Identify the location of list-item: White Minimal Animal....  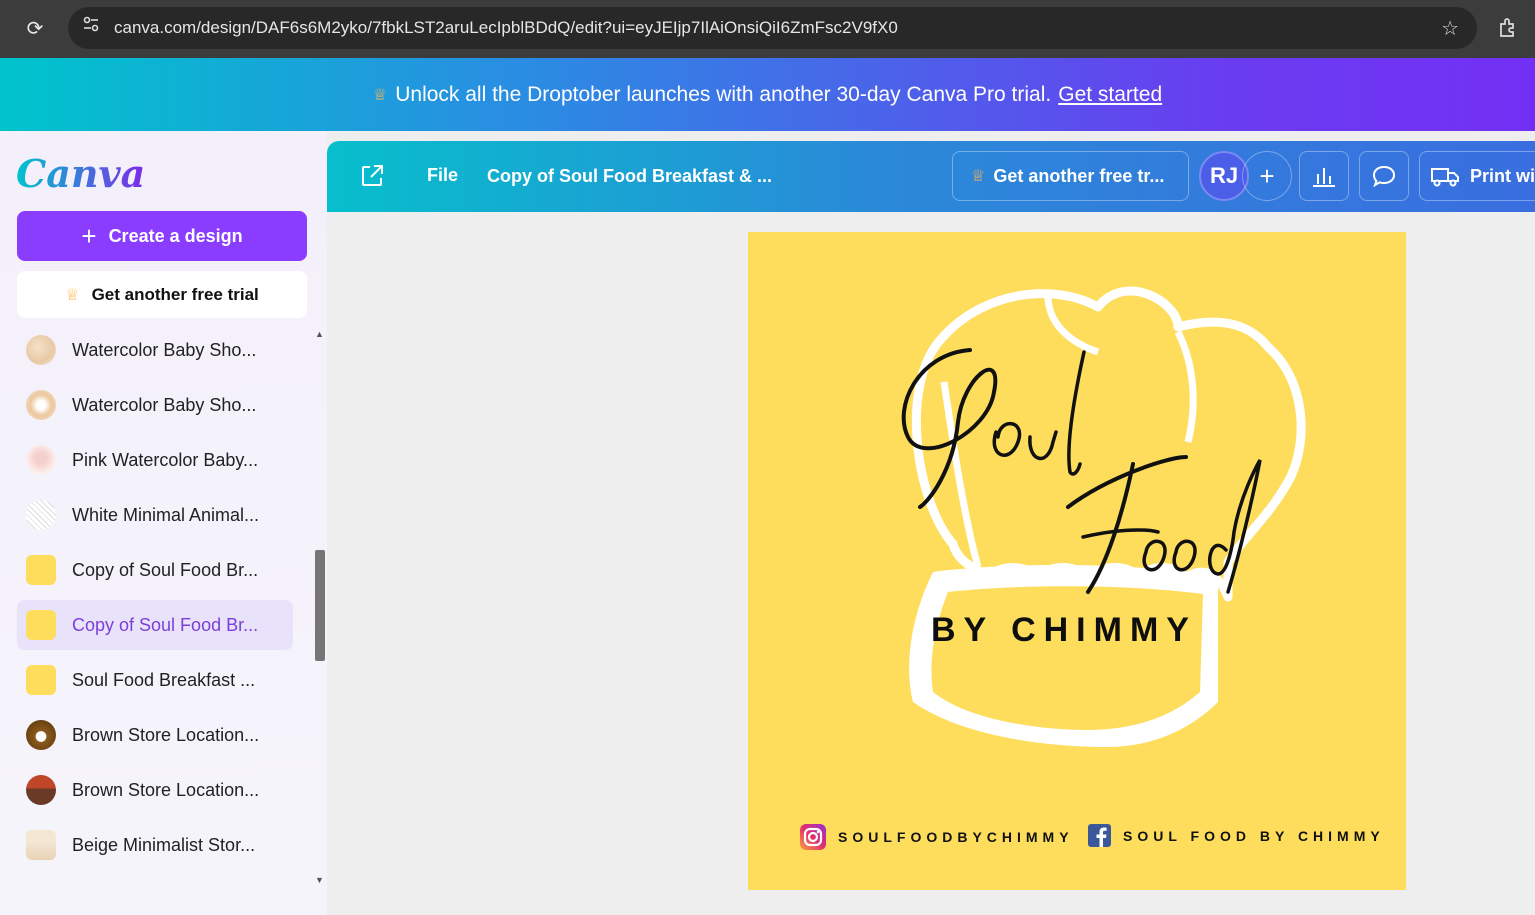
(155, 515).